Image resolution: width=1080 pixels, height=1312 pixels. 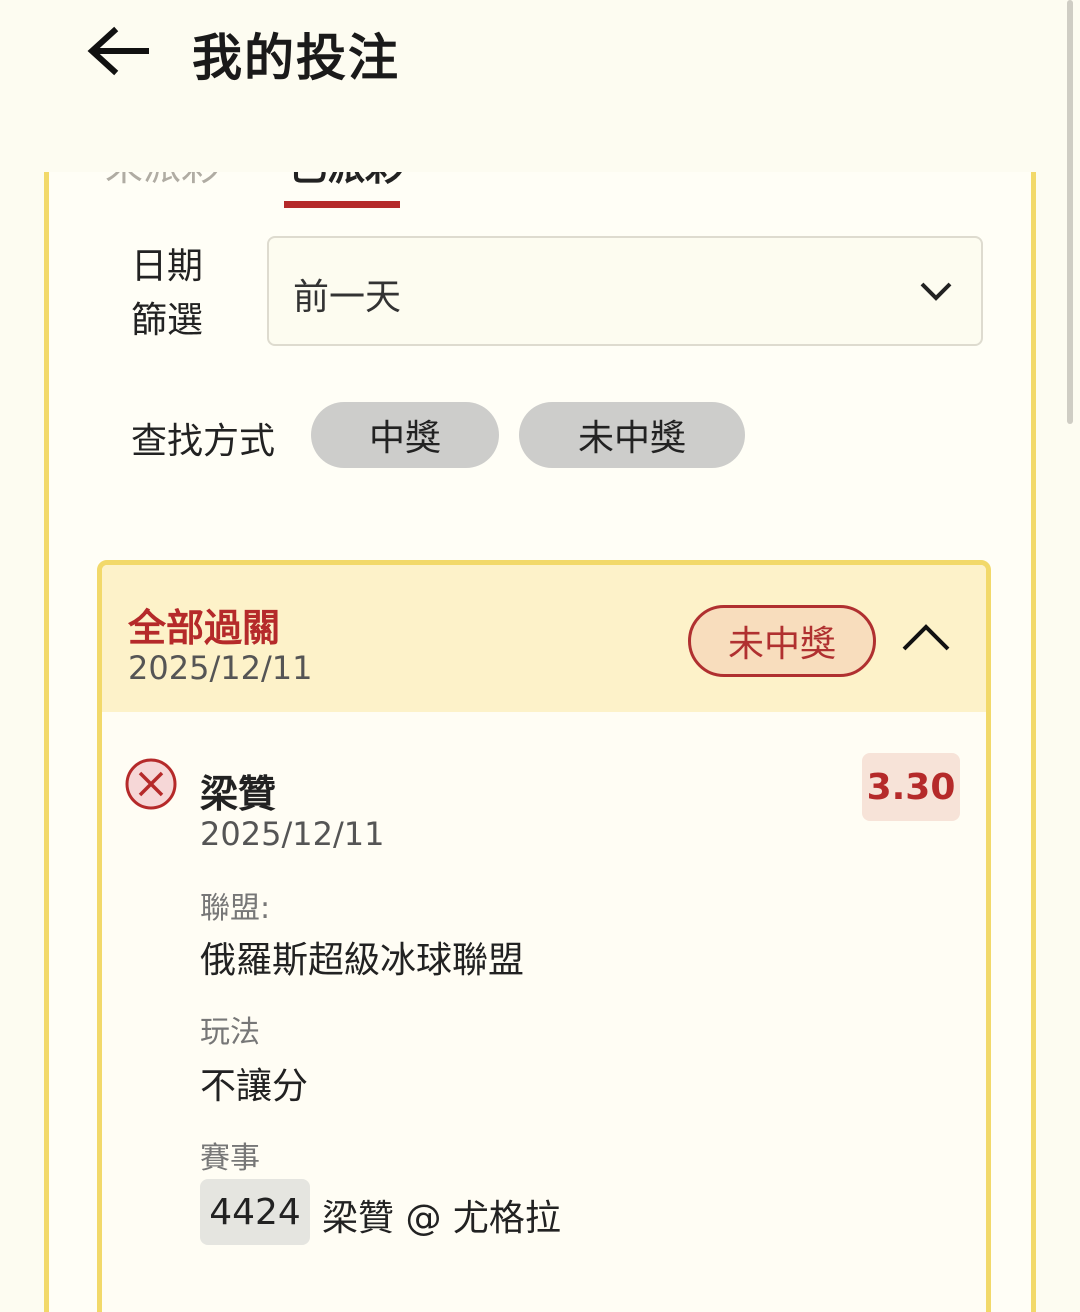 I want to click on top-bar: 我的投注, so click(x=531, y=86).